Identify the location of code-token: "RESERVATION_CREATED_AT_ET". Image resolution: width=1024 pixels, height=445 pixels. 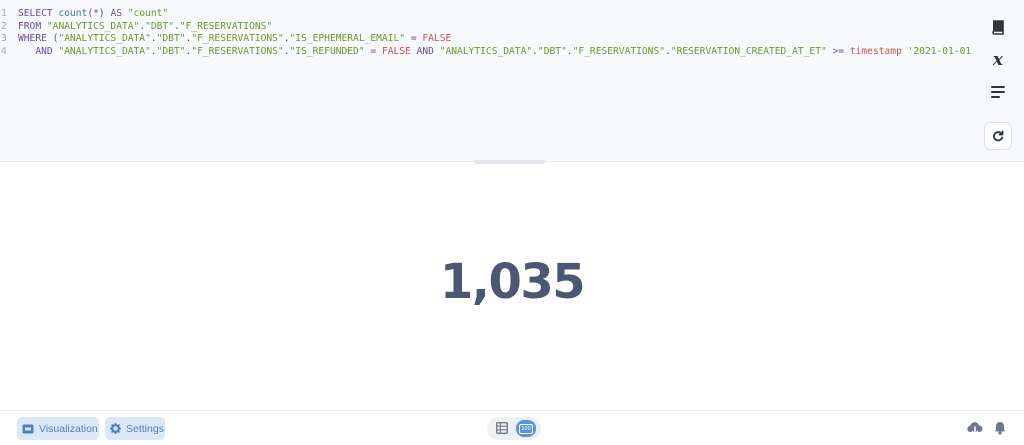
(748, 51).